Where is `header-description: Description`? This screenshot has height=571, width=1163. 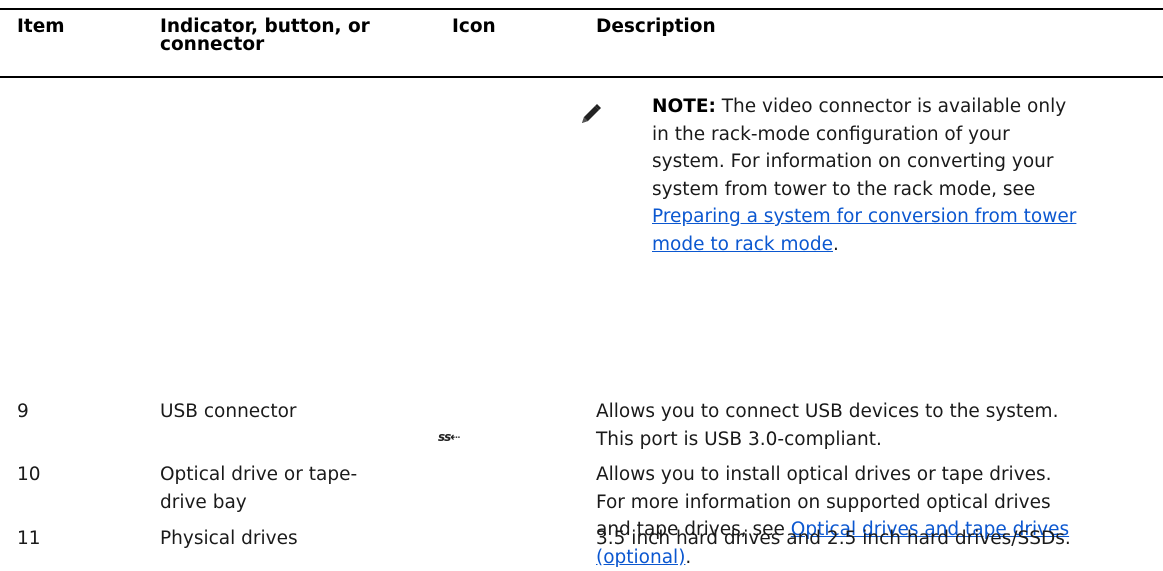
header-description: Description is located at coordinates (656, 27).